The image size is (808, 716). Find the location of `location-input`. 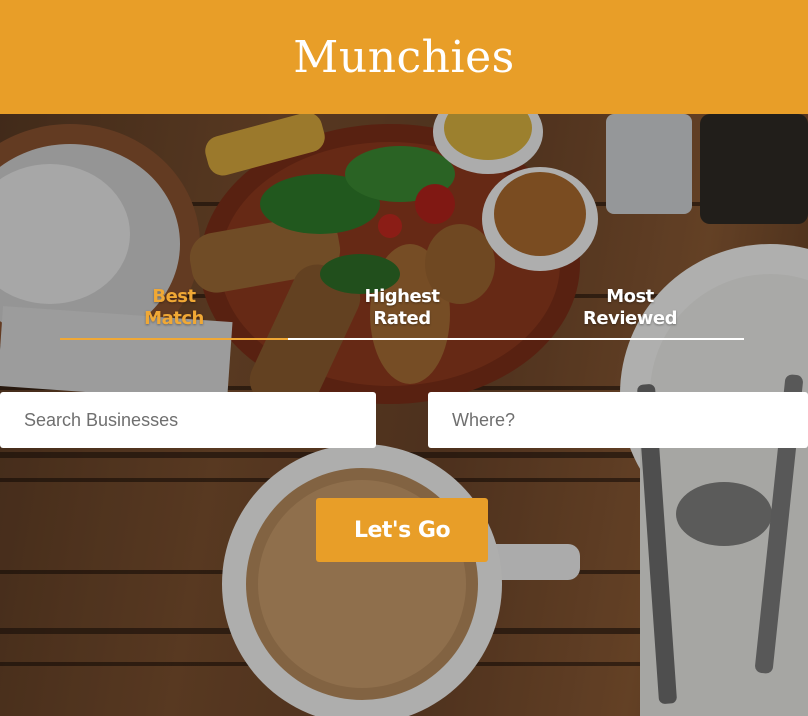

location-input is located at coordinates (618, 420).